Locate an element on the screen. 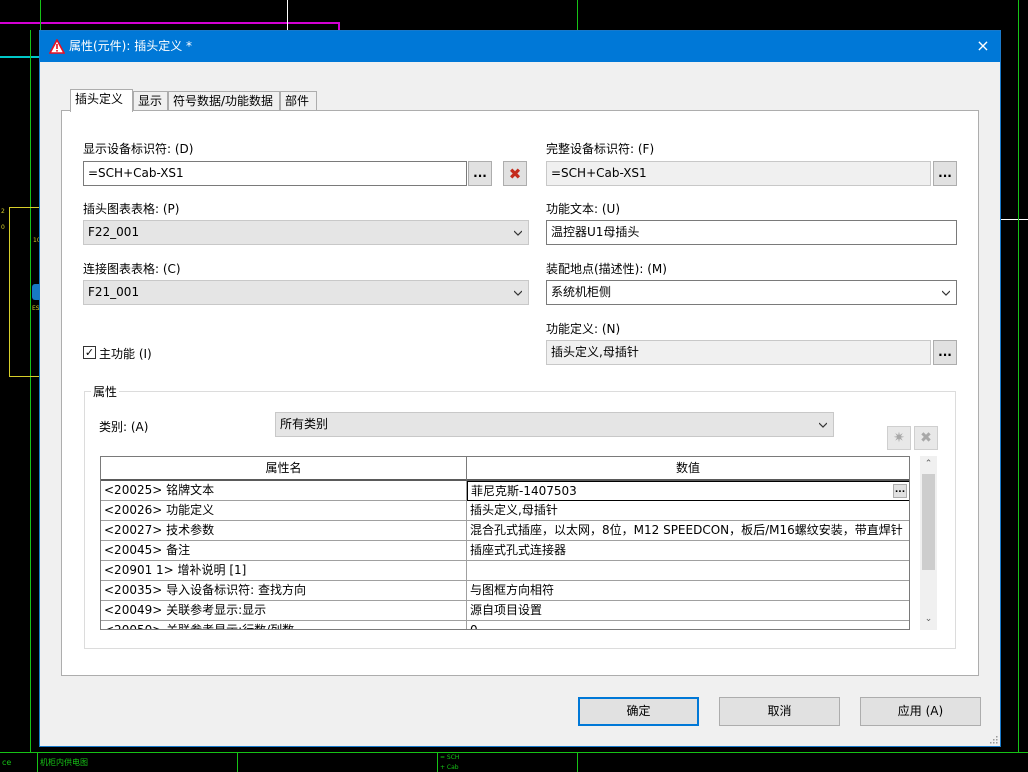  cad-bottom-title-strip: ce 机柜内供电图 = SCH + Cab is located at coordinates (514, 762).